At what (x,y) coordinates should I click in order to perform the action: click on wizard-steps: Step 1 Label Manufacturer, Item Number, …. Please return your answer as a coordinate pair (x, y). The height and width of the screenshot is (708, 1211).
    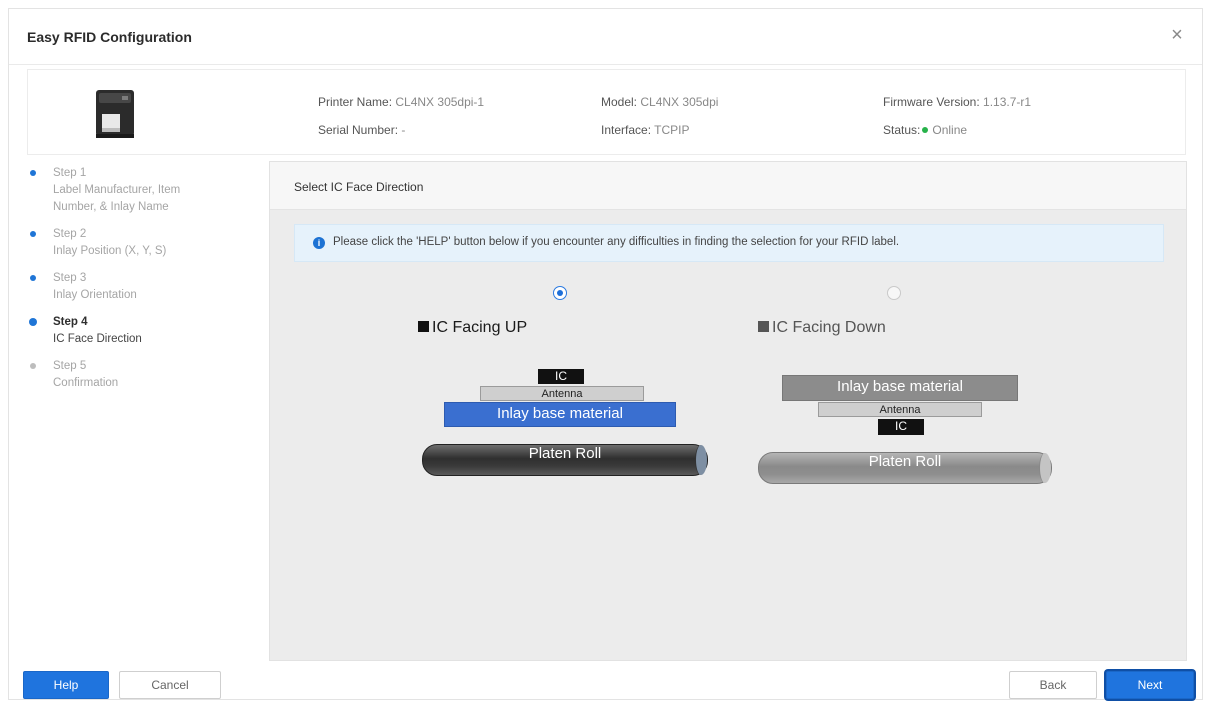
    Looking at the image, I should click on (142, 283).